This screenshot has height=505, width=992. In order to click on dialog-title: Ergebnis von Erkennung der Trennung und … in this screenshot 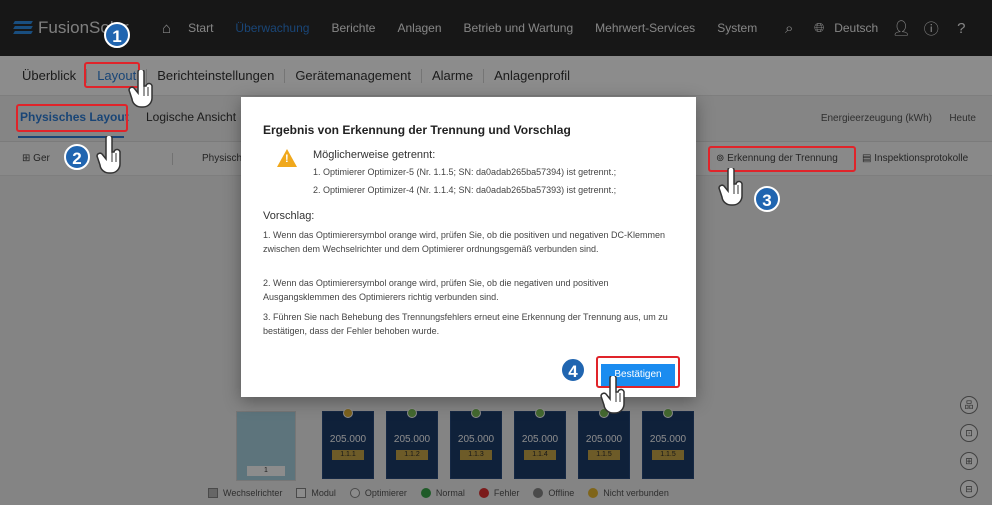, I will do `click(417, 130)`.